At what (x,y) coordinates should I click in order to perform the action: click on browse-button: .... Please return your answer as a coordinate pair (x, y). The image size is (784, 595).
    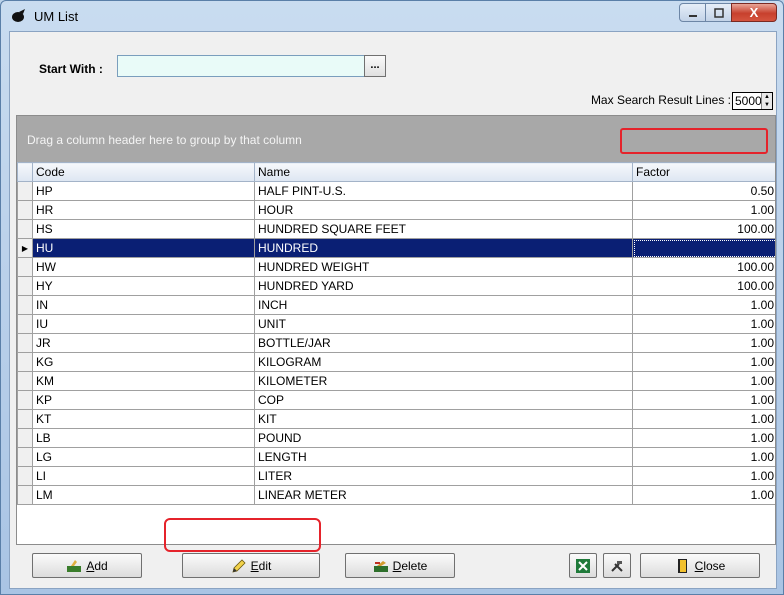
    Looking at the image, I should click on (375, 66).